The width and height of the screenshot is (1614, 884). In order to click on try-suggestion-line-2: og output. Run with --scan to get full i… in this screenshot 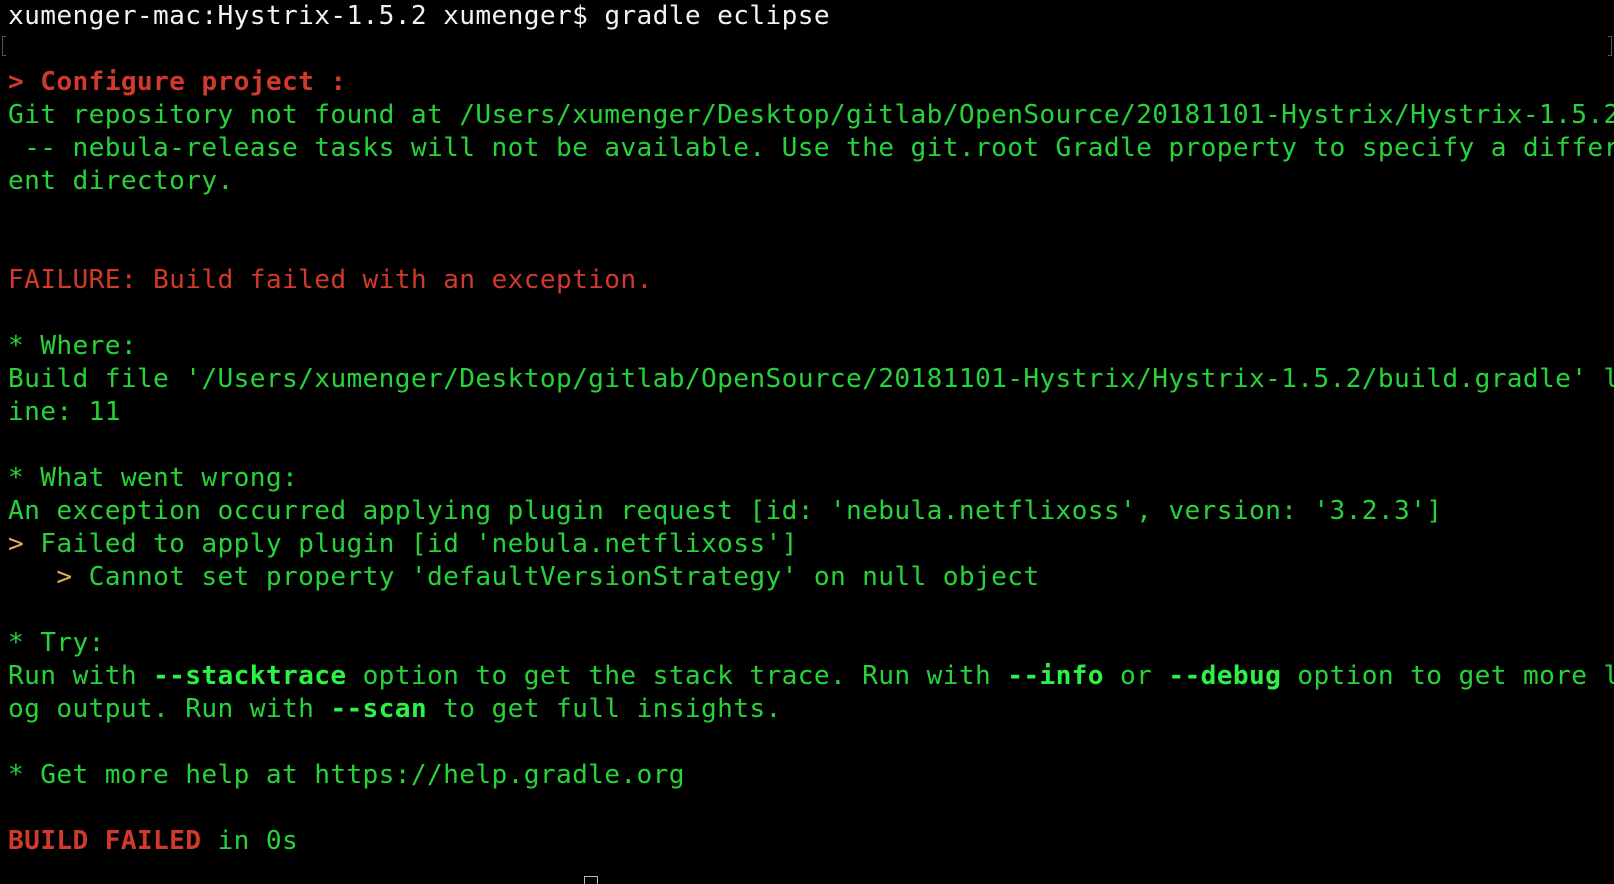, I will do `click(811, 709)`.